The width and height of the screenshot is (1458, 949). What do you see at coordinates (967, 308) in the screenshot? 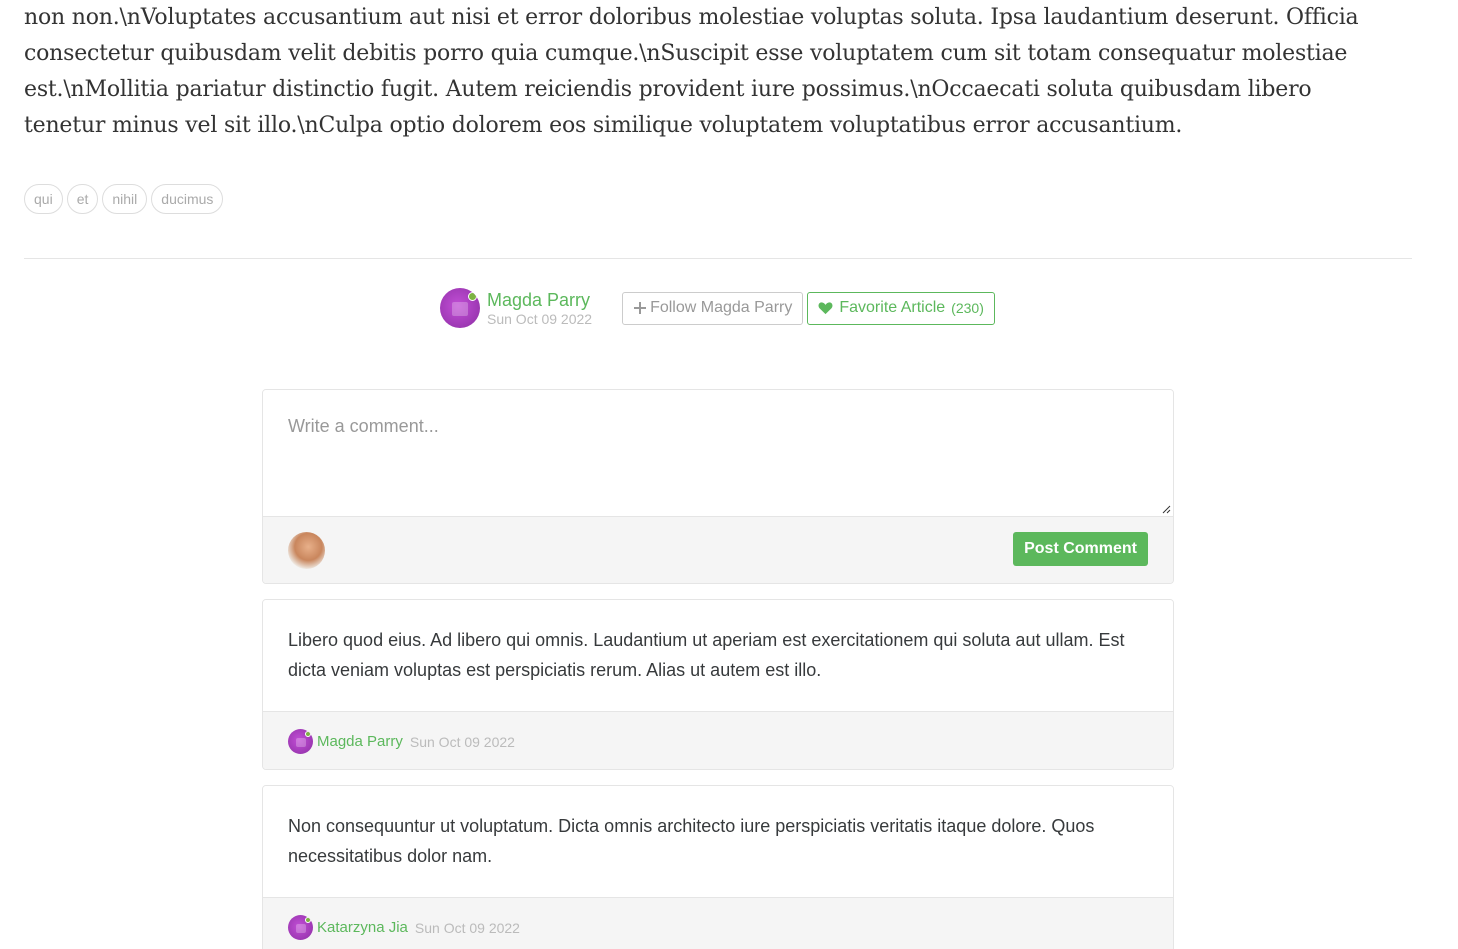
I see `favorite-count: (230)` at bounding box center [967, 308].